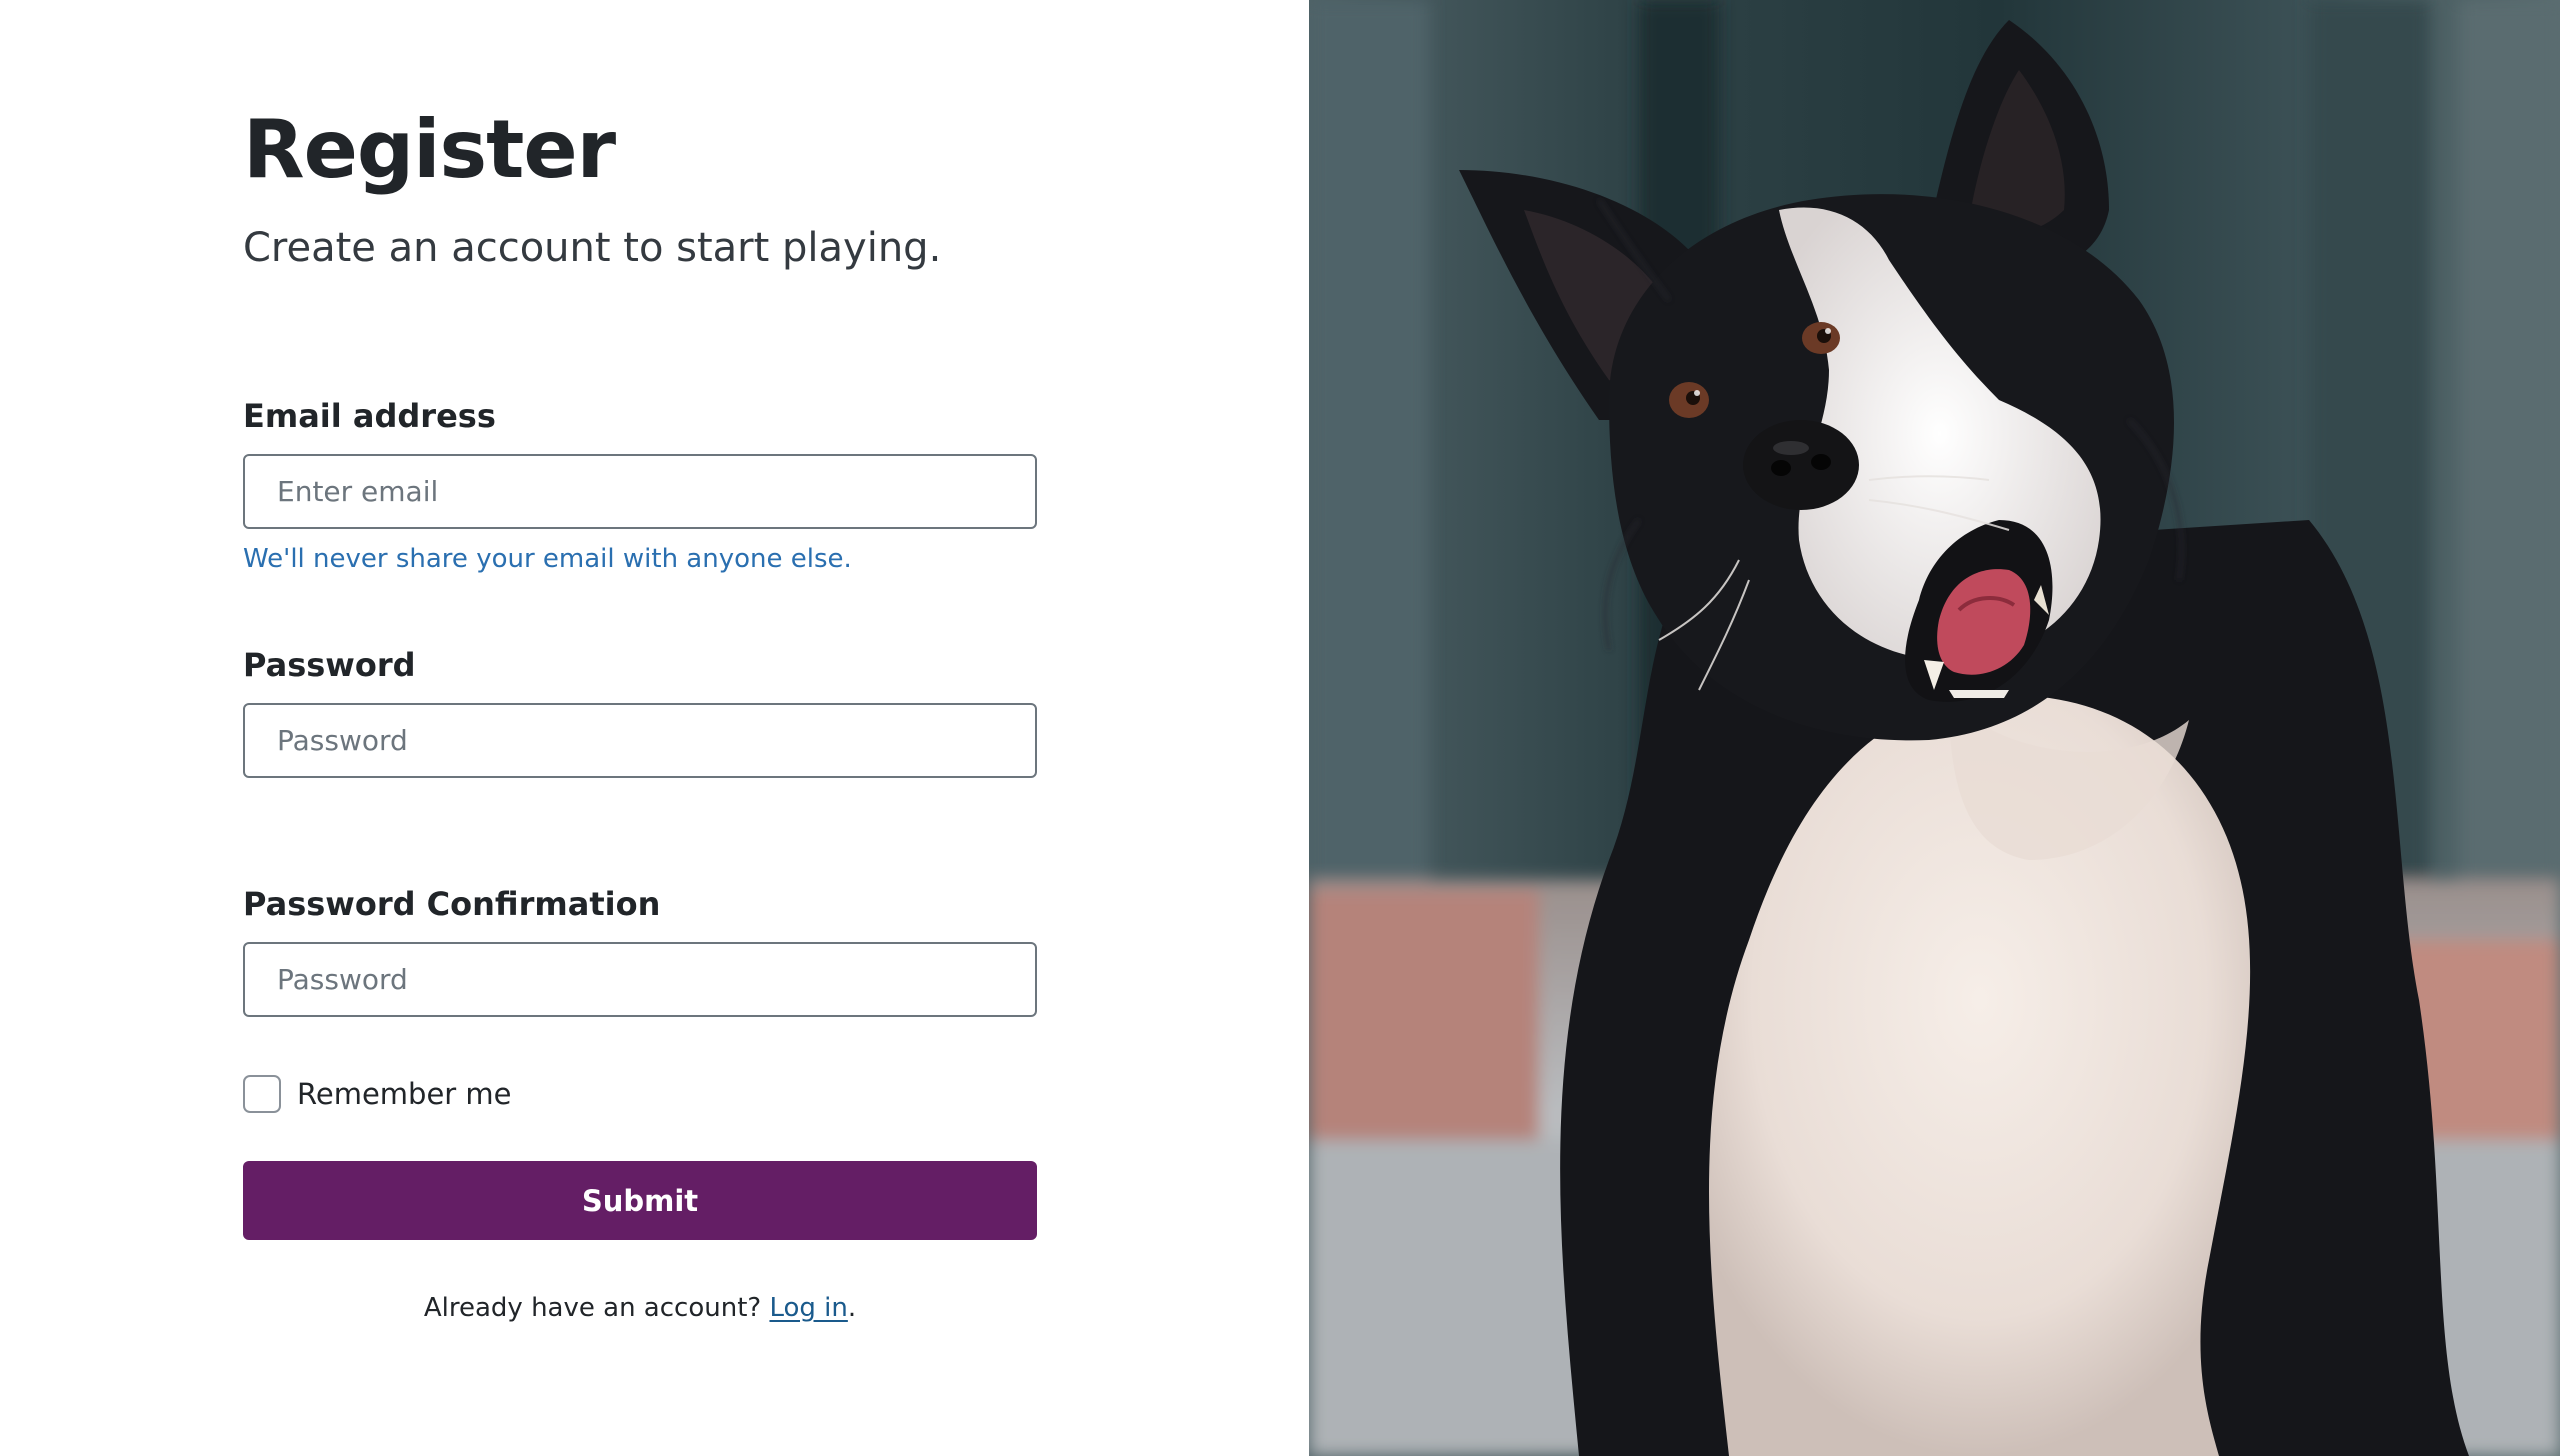 This screenshot has width=2560, height=1456. What do you see at coordinates (640, 740) in the screenshot?
I see `password-input` at bounding box center [640, 740].